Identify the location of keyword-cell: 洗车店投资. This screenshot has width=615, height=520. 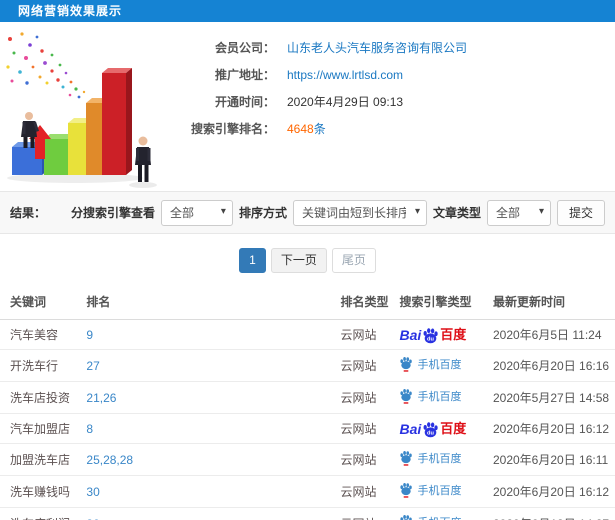
(43, 397).